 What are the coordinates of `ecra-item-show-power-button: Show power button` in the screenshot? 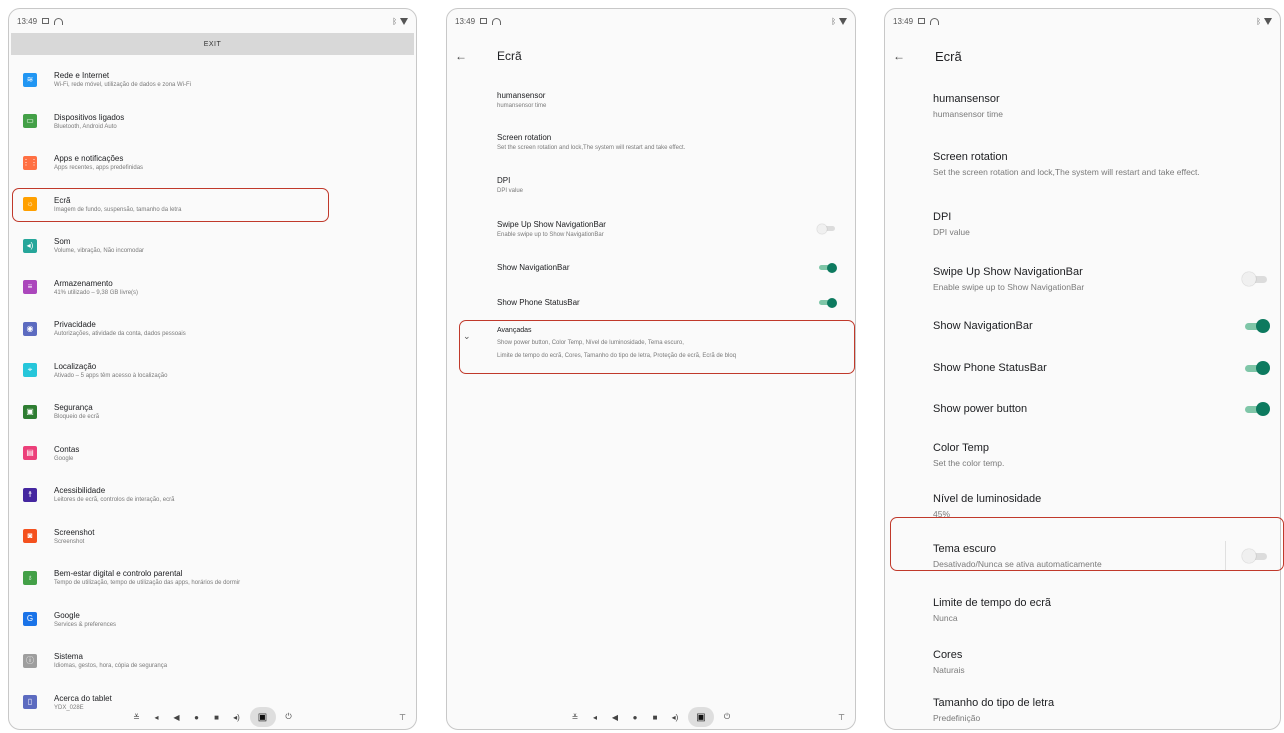 It's located at (1082, 409).